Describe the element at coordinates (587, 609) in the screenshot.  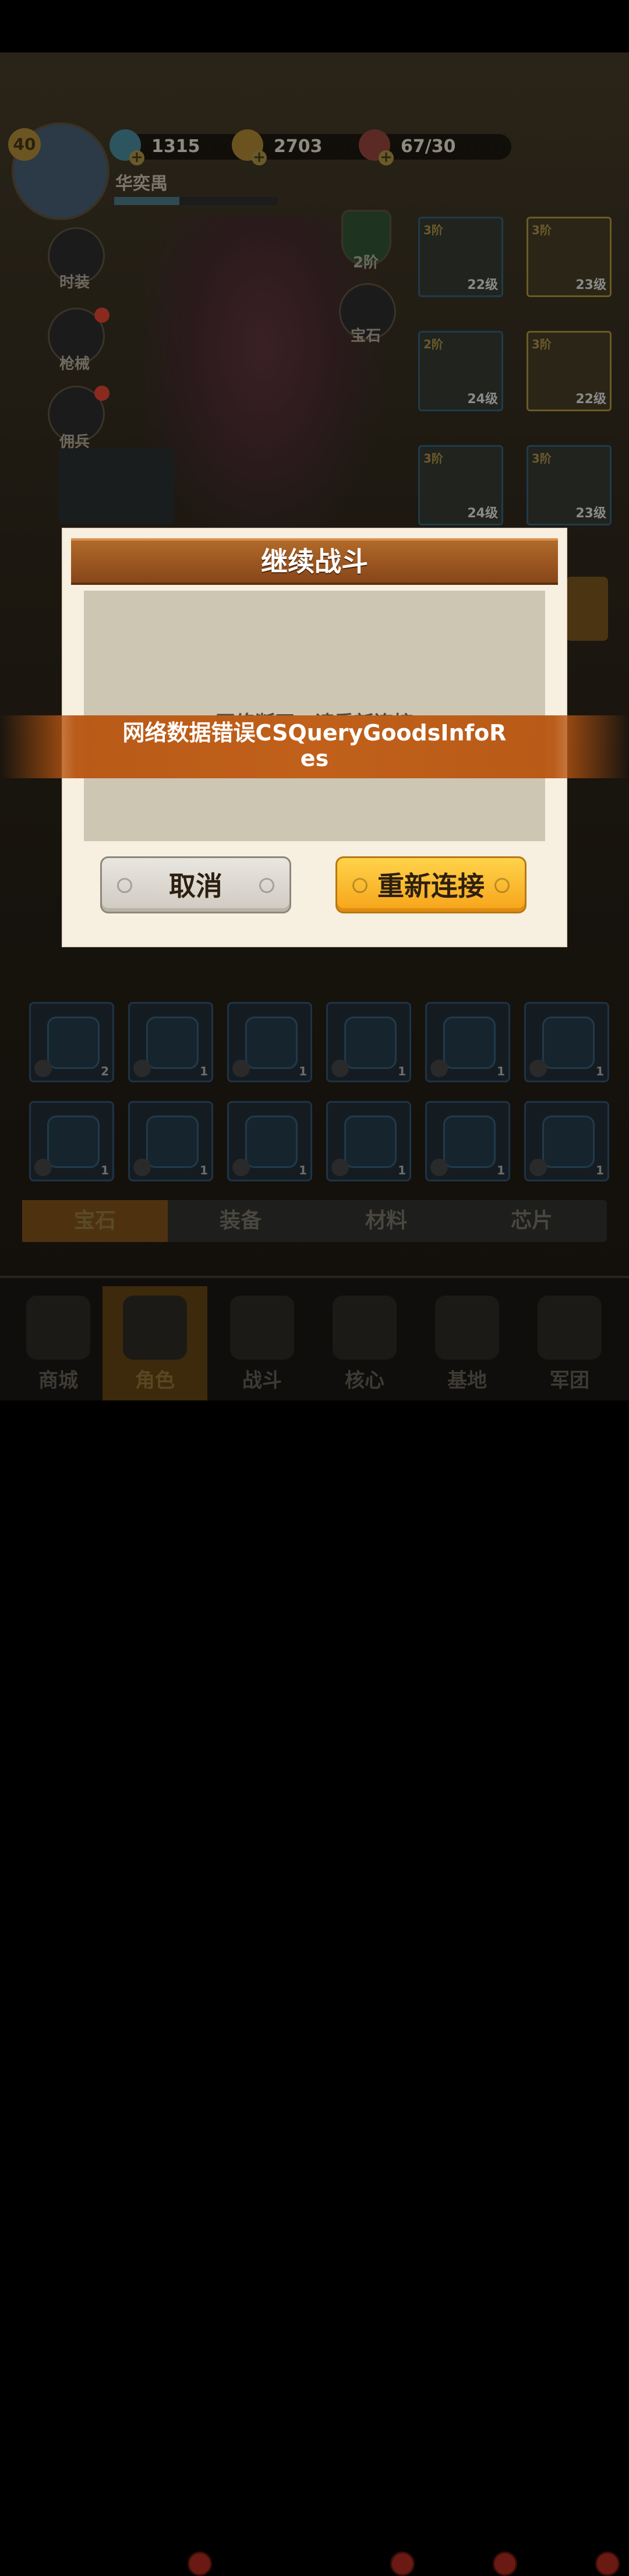
I see `side-orange-panel` at that location.